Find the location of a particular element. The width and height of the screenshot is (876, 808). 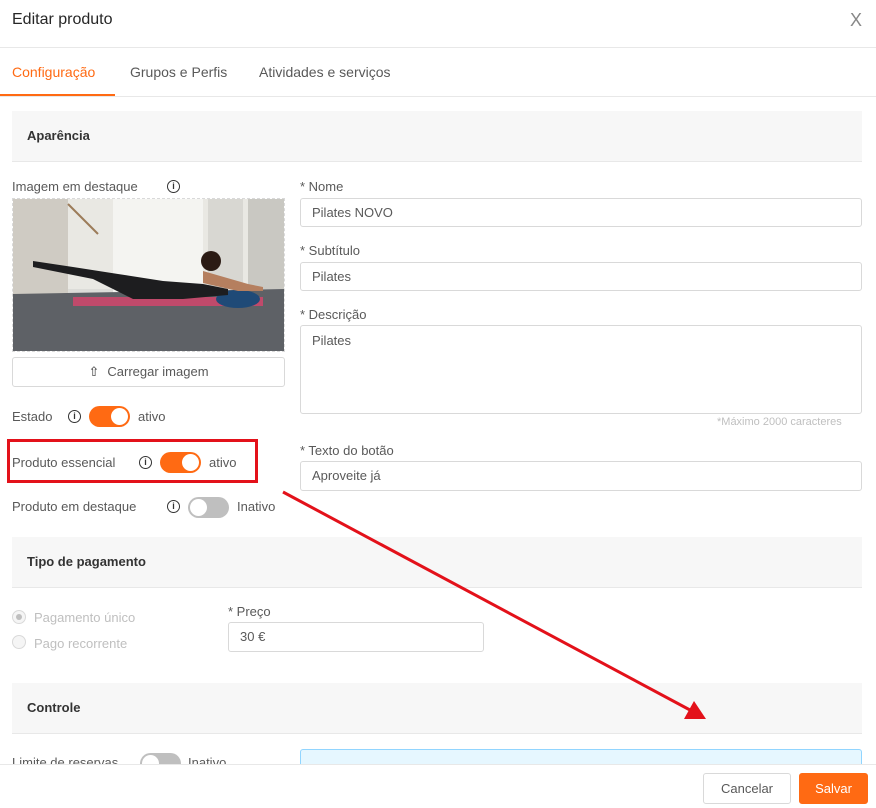

upload-image-button: ⇧ Carregar imagem is located at coordinates (148, 372).